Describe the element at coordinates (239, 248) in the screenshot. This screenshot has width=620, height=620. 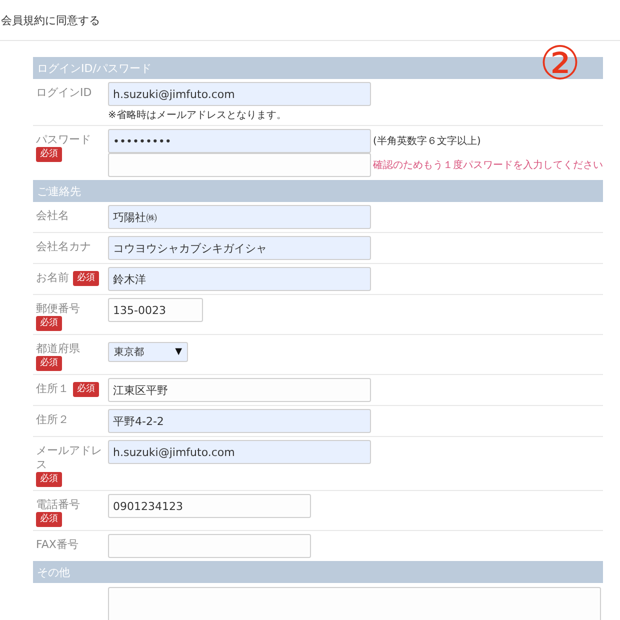
I see `input-field: コウヨウシャカブシキガイシャ` at that location.